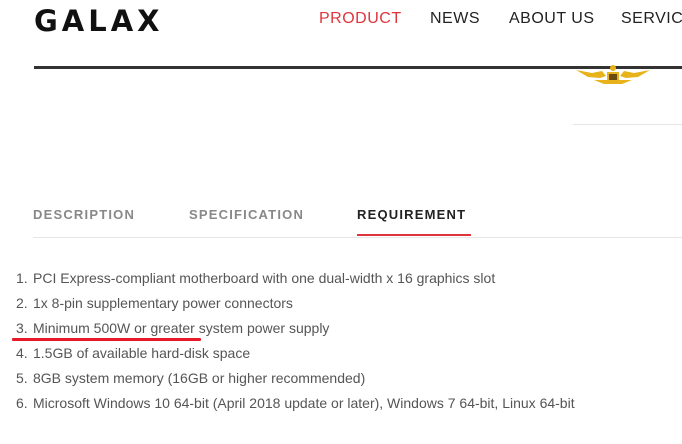  I want to click on active-tab-indicator, so click(414, 235).